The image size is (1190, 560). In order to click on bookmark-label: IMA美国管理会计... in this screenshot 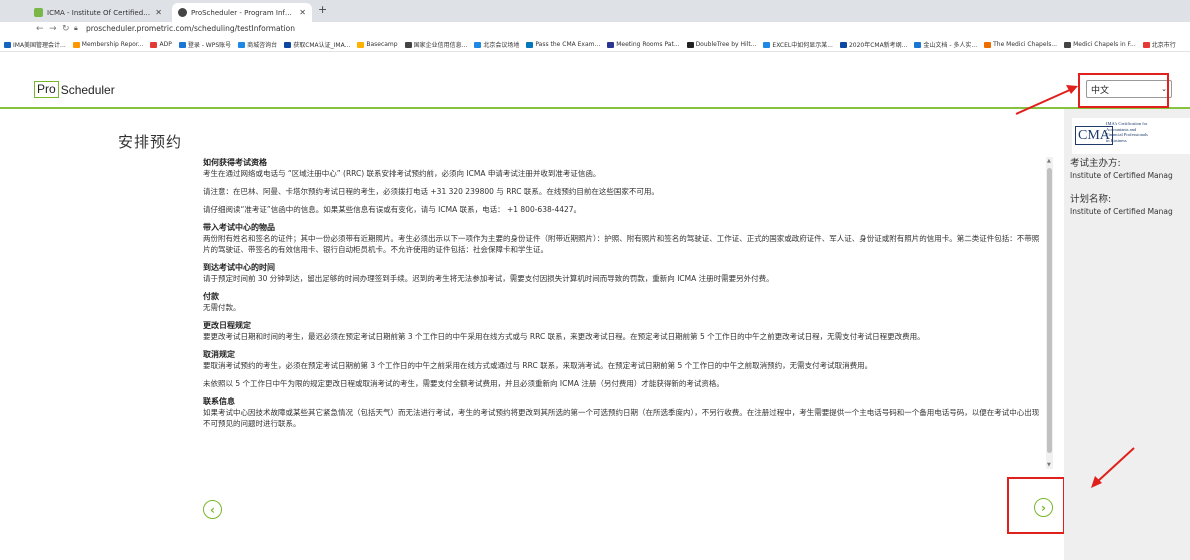, I will do `click(39, 45)`.